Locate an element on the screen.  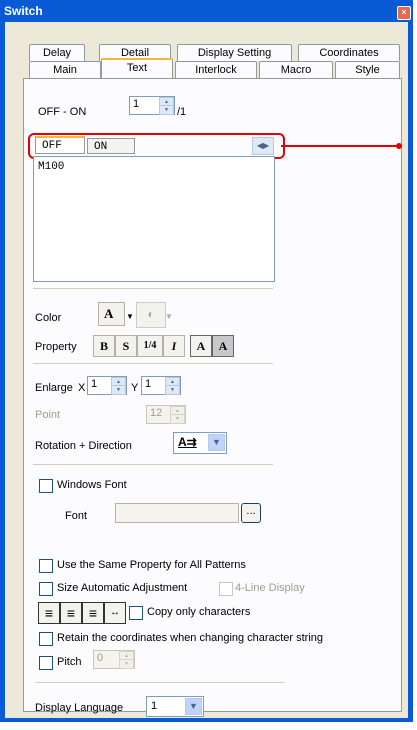
same-property-checkbox is located at coordinates (46, 566).